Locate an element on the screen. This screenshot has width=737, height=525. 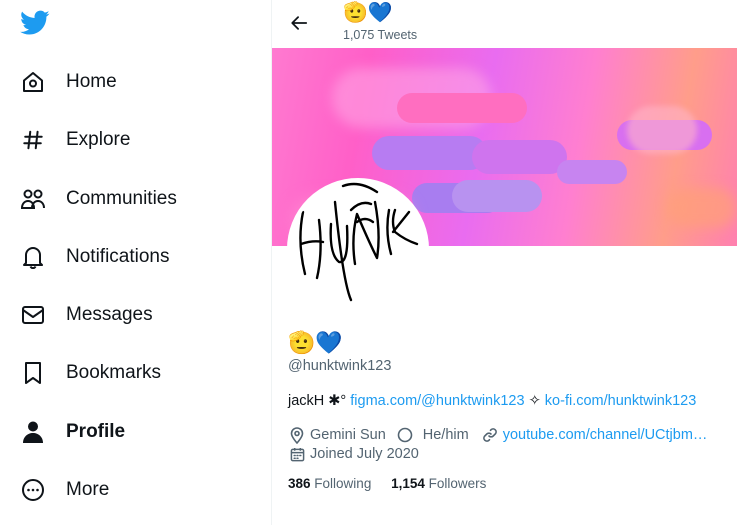
sidebar-item-bookmarks: Bookmarks is located at coordinates (130, 373).